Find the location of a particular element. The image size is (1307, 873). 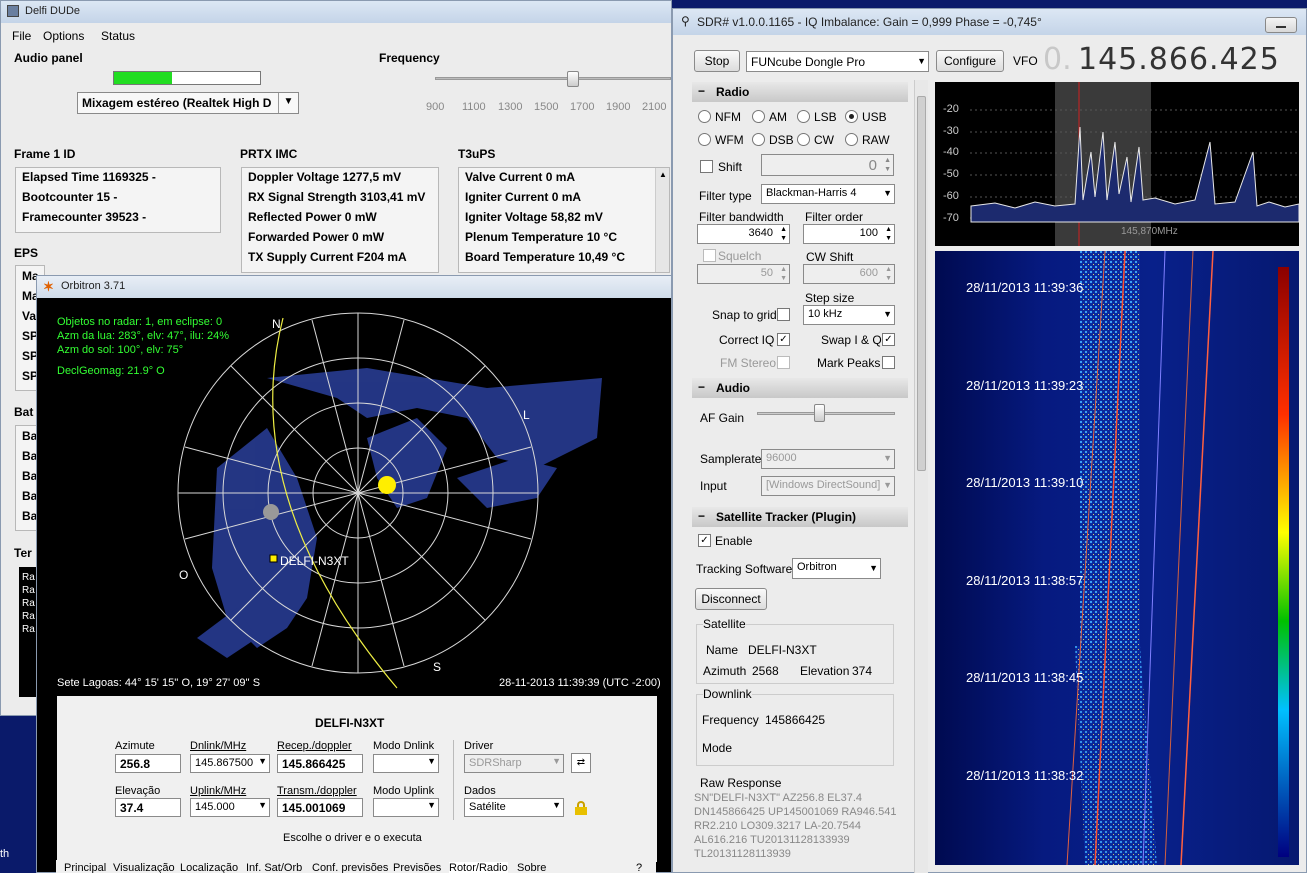

orbitron-tab: Inf. Sat/Orb is located at coordinates (274, 867).